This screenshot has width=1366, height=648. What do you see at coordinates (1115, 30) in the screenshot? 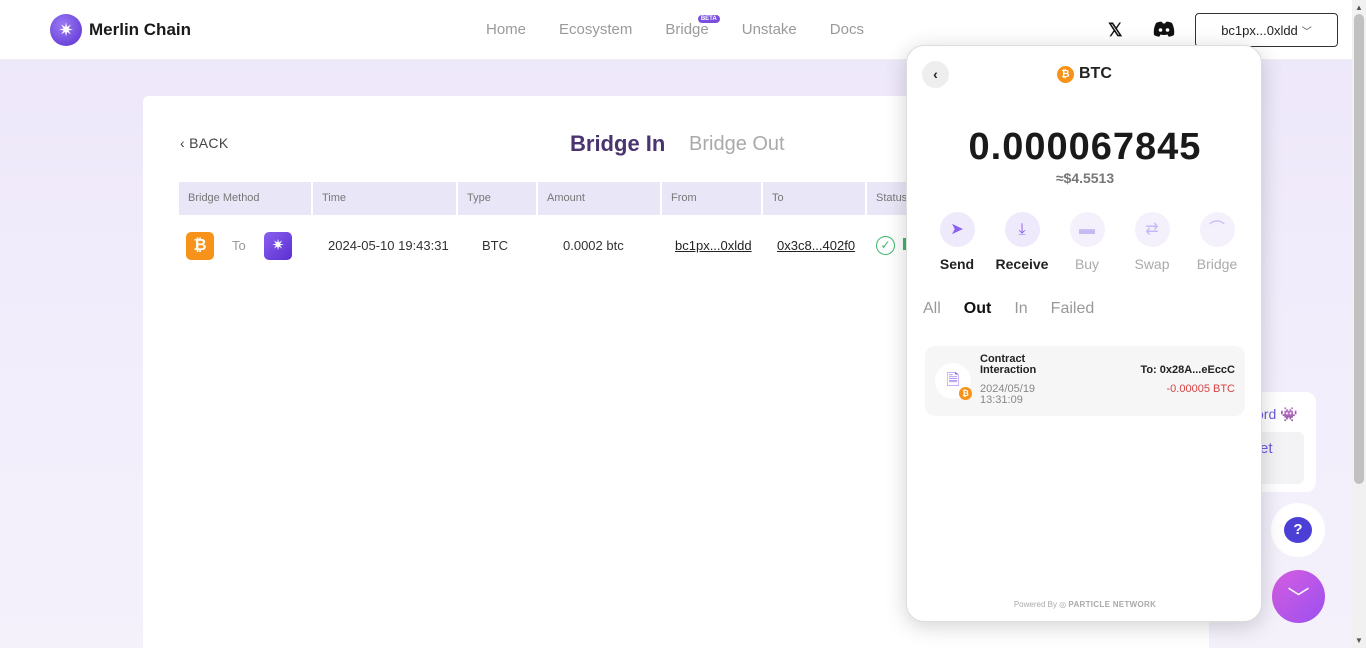
I see `x-twitter-icon: 𝕏` at bounding box center [1115, 30].